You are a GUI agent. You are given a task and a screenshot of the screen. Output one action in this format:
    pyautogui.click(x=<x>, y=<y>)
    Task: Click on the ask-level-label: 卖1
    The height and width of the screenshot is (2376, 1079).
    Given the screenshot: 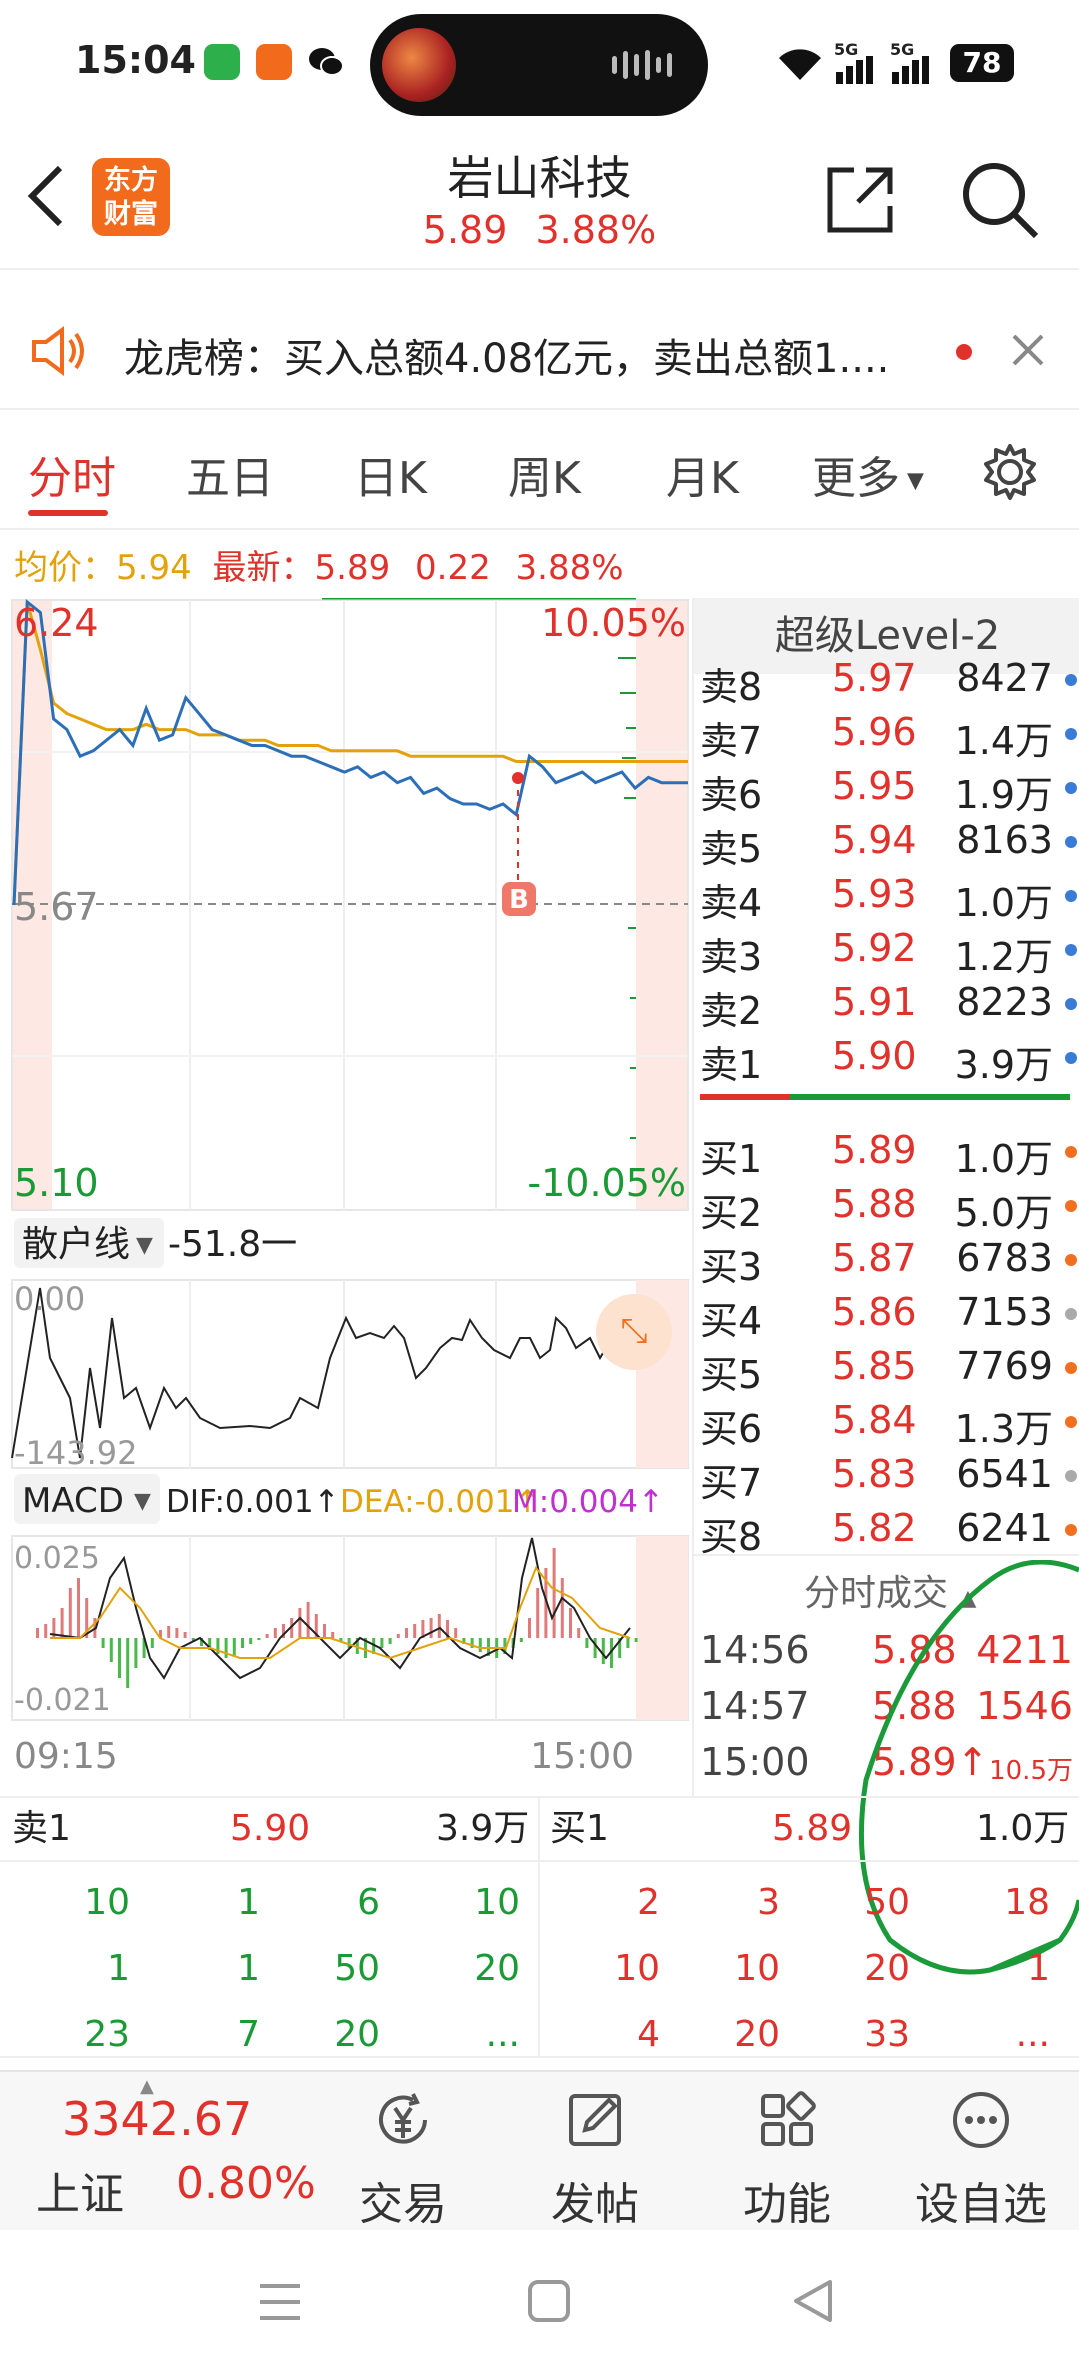 What is the action you would take?
    pyautogui.click(x=731, y=1065)
    